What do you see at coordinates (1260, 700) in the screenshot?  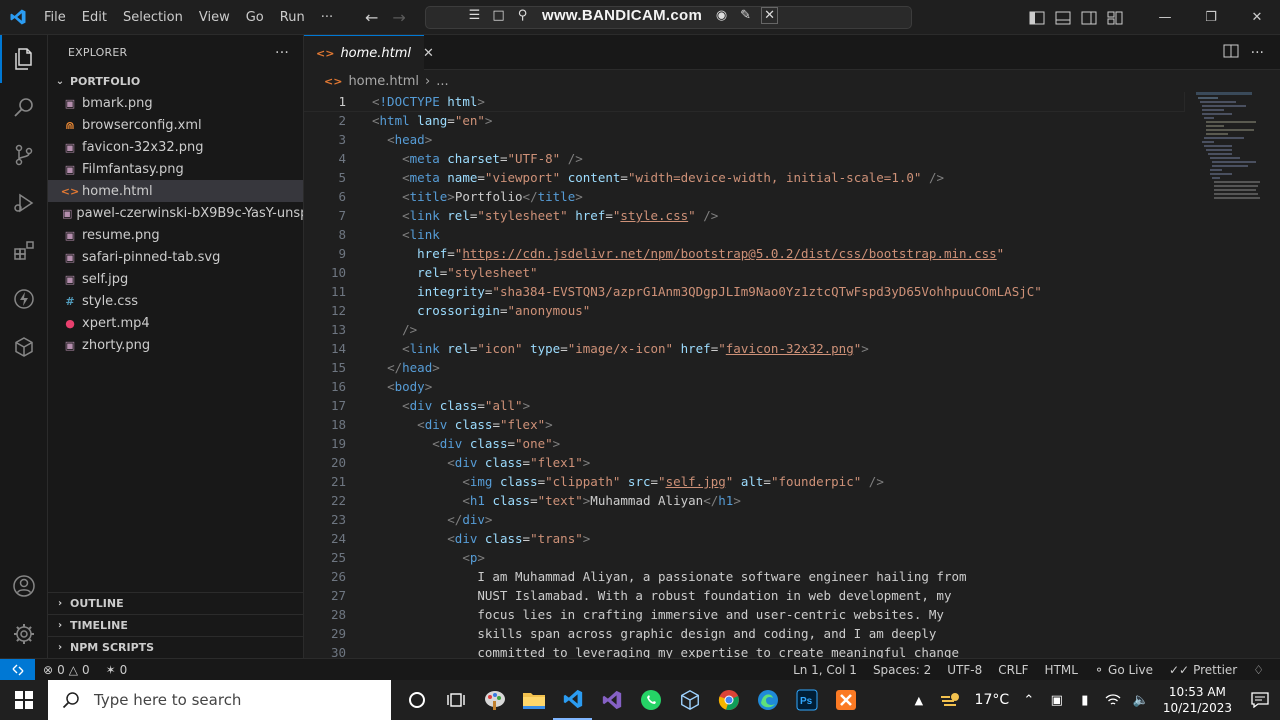 I see `notification-center-icon` at bounding box center [1260, 700].